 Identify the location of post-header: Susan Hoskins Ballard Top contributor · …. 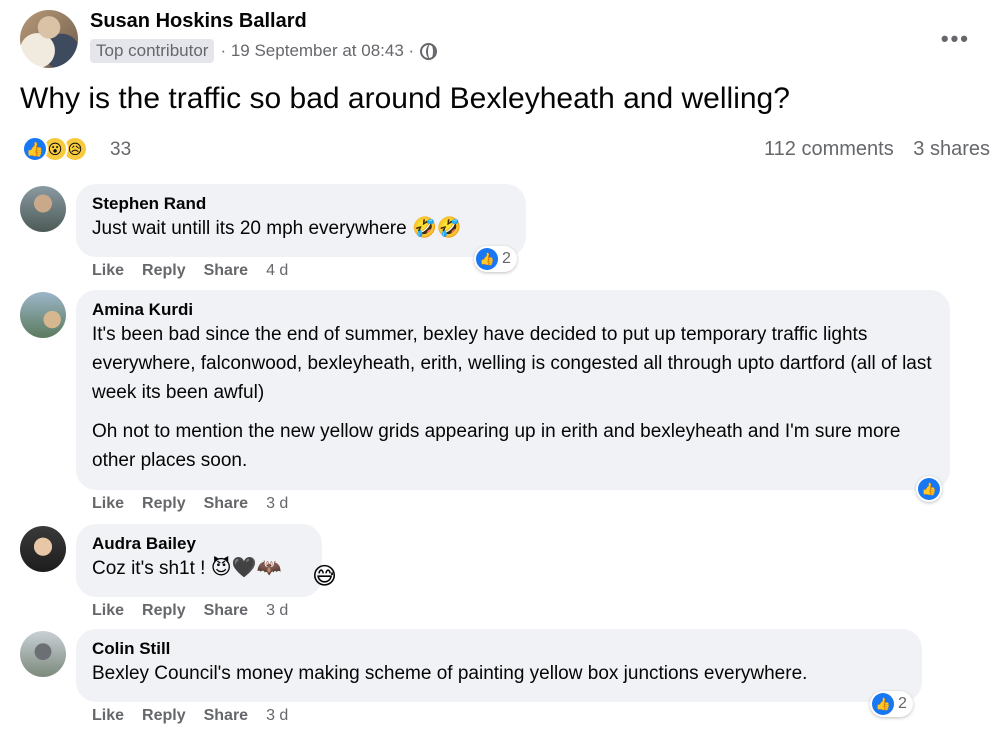
(500, 38).